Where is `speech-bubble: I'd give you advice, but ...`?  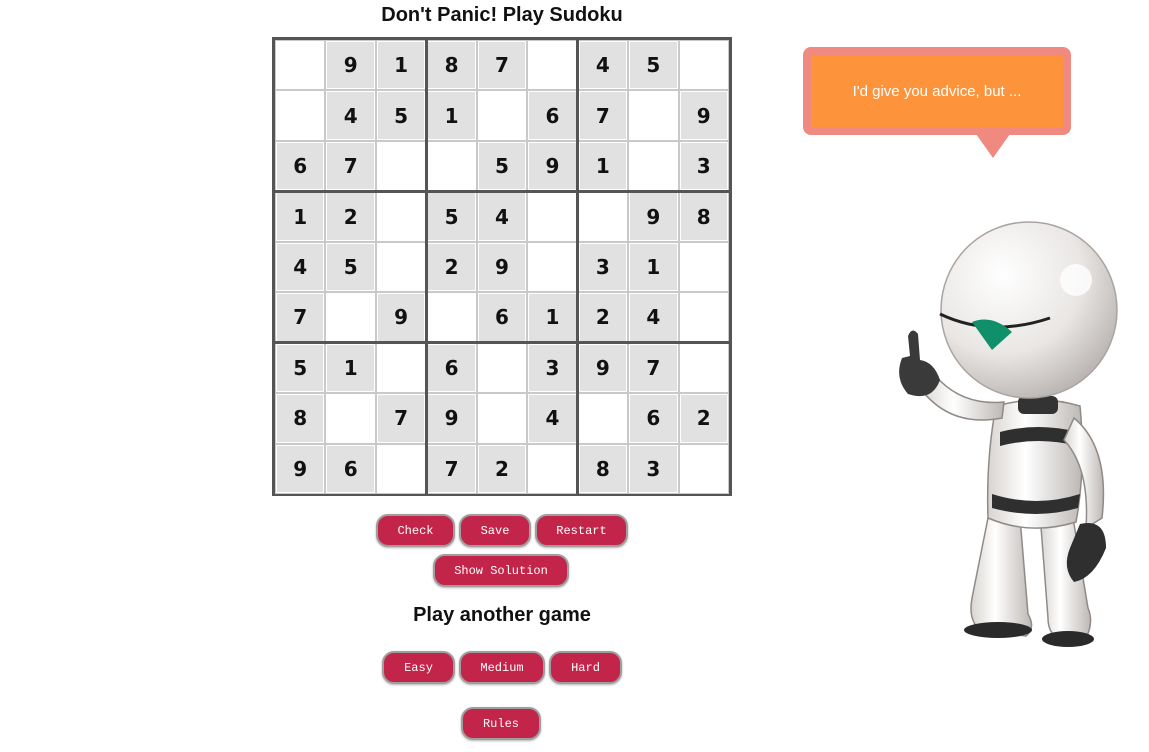
speech-bubble: I'd give you advice, but ... is located at coordinates (937, 91).